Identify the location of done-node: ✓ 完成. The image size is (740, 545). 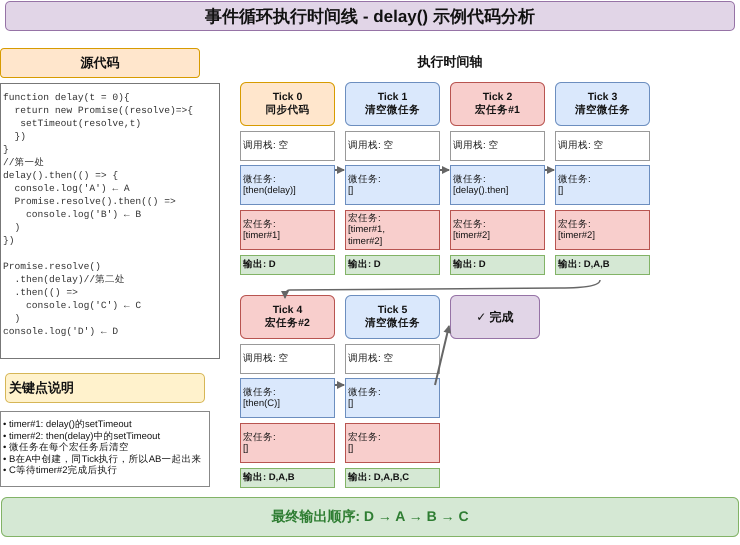
(495, 317).